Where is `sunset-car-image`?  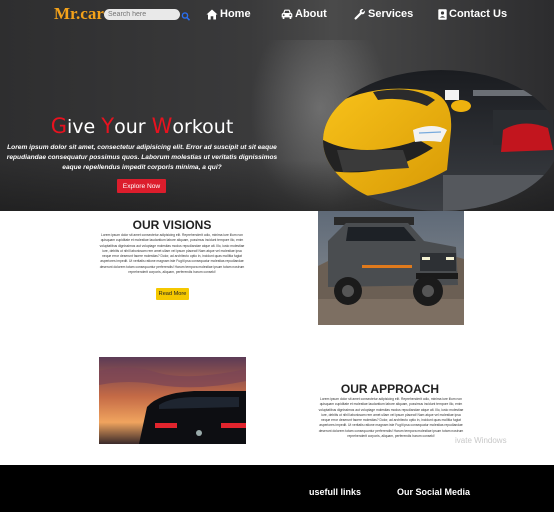 sunset-car-image is located at coordinates (172, 400).